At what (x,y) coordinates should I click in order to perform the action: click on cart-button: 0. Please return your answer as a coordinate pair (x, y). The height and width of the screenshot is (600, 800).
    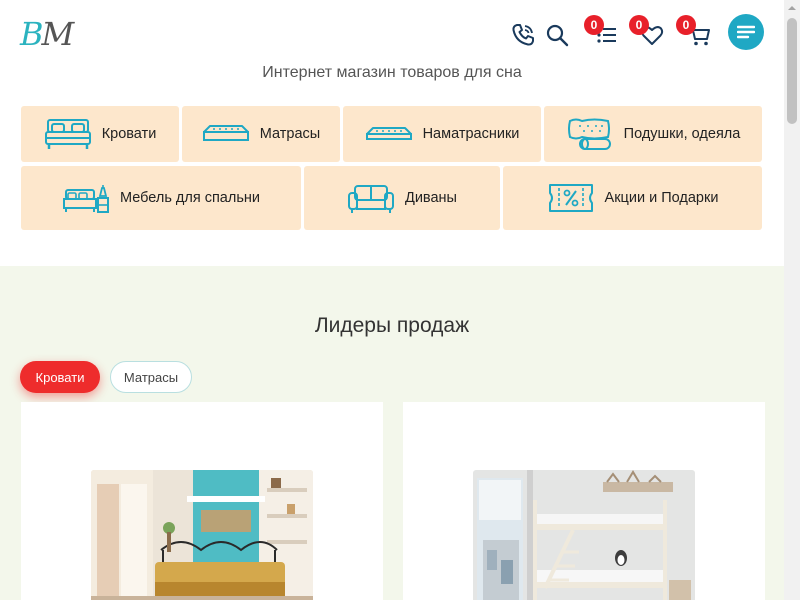
    Looking at the image, I should click on (695, 32).